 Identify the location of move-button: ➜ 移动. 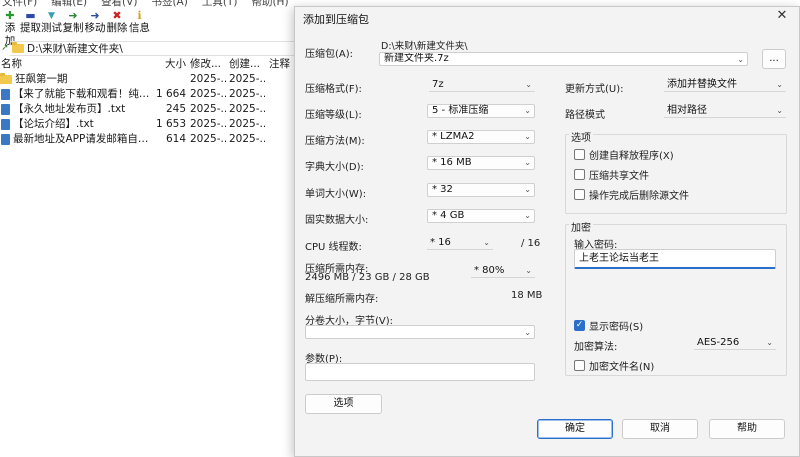
(95, 24).